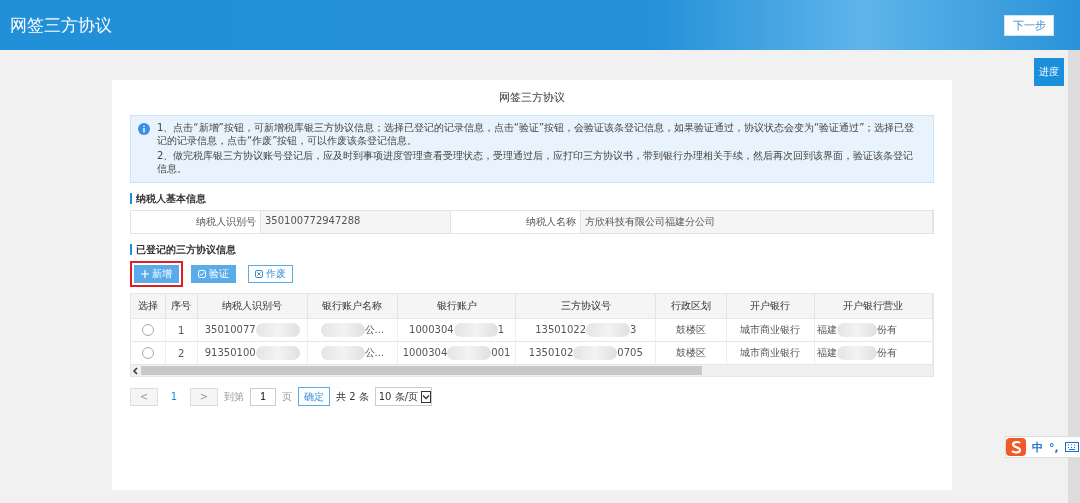  Describe the element at coordinates (551, 352) in the screenshot. I see `table-cell-text: 1350102` at that location.